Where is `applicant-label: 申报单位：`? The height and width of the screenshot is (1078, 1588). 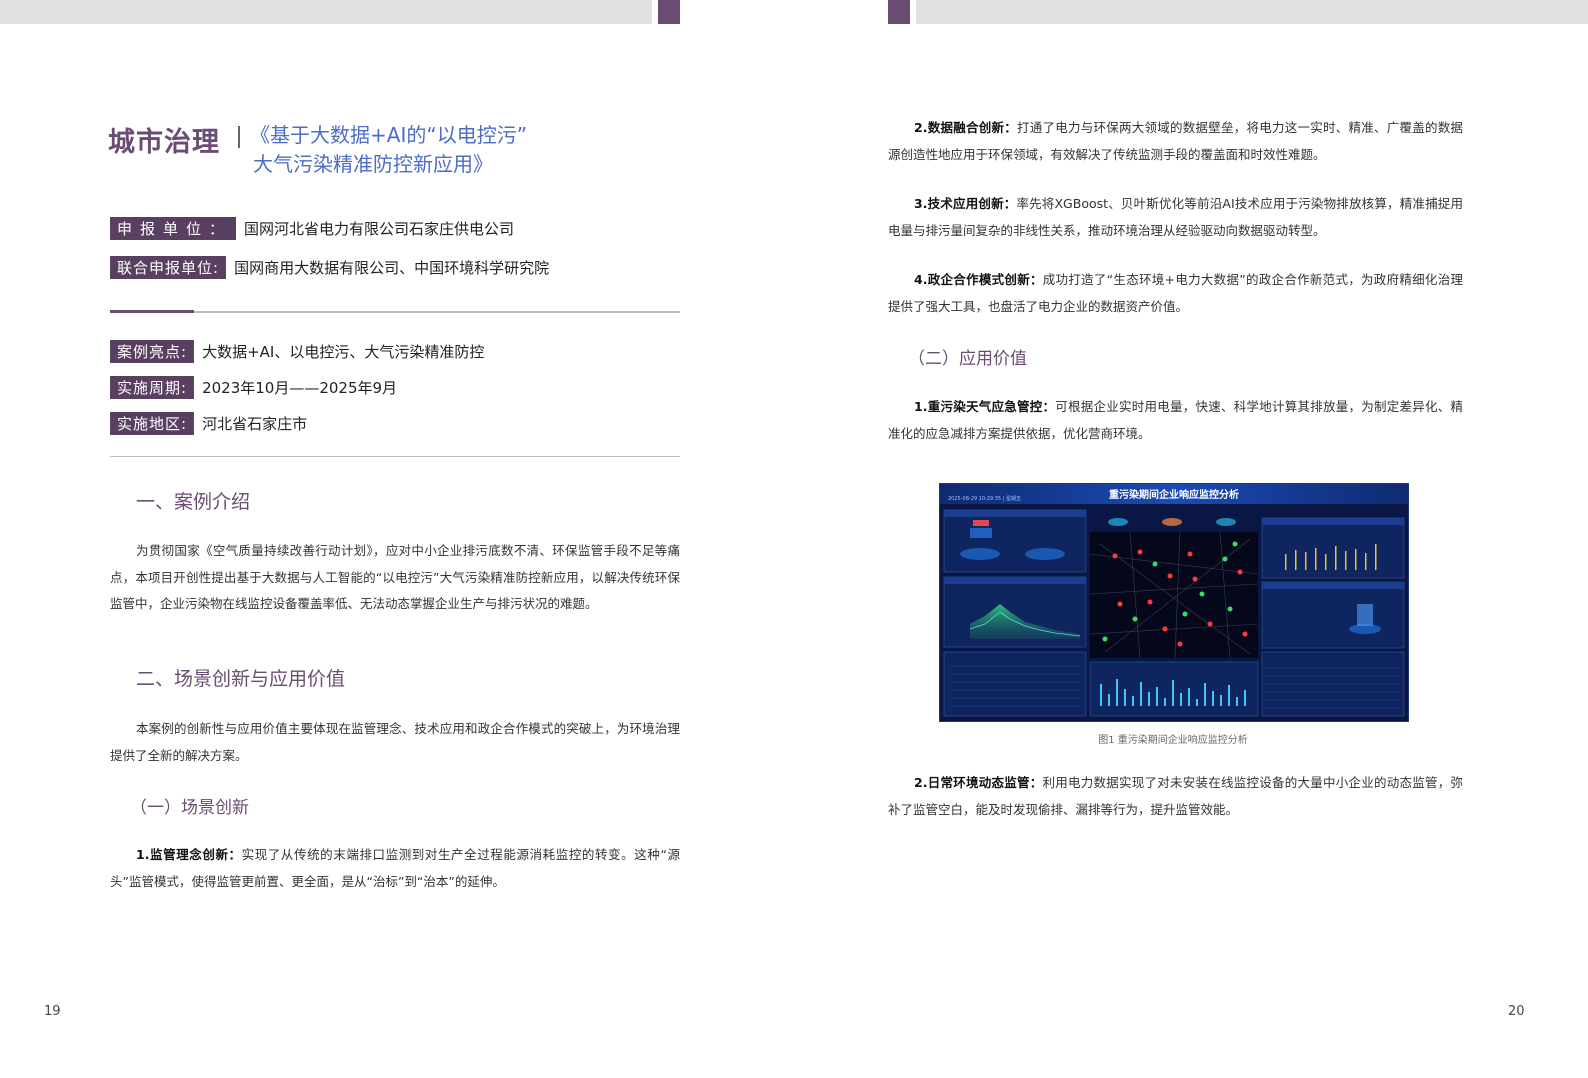 applicant-label: 申报单位： is located at coordinates (173, 228).